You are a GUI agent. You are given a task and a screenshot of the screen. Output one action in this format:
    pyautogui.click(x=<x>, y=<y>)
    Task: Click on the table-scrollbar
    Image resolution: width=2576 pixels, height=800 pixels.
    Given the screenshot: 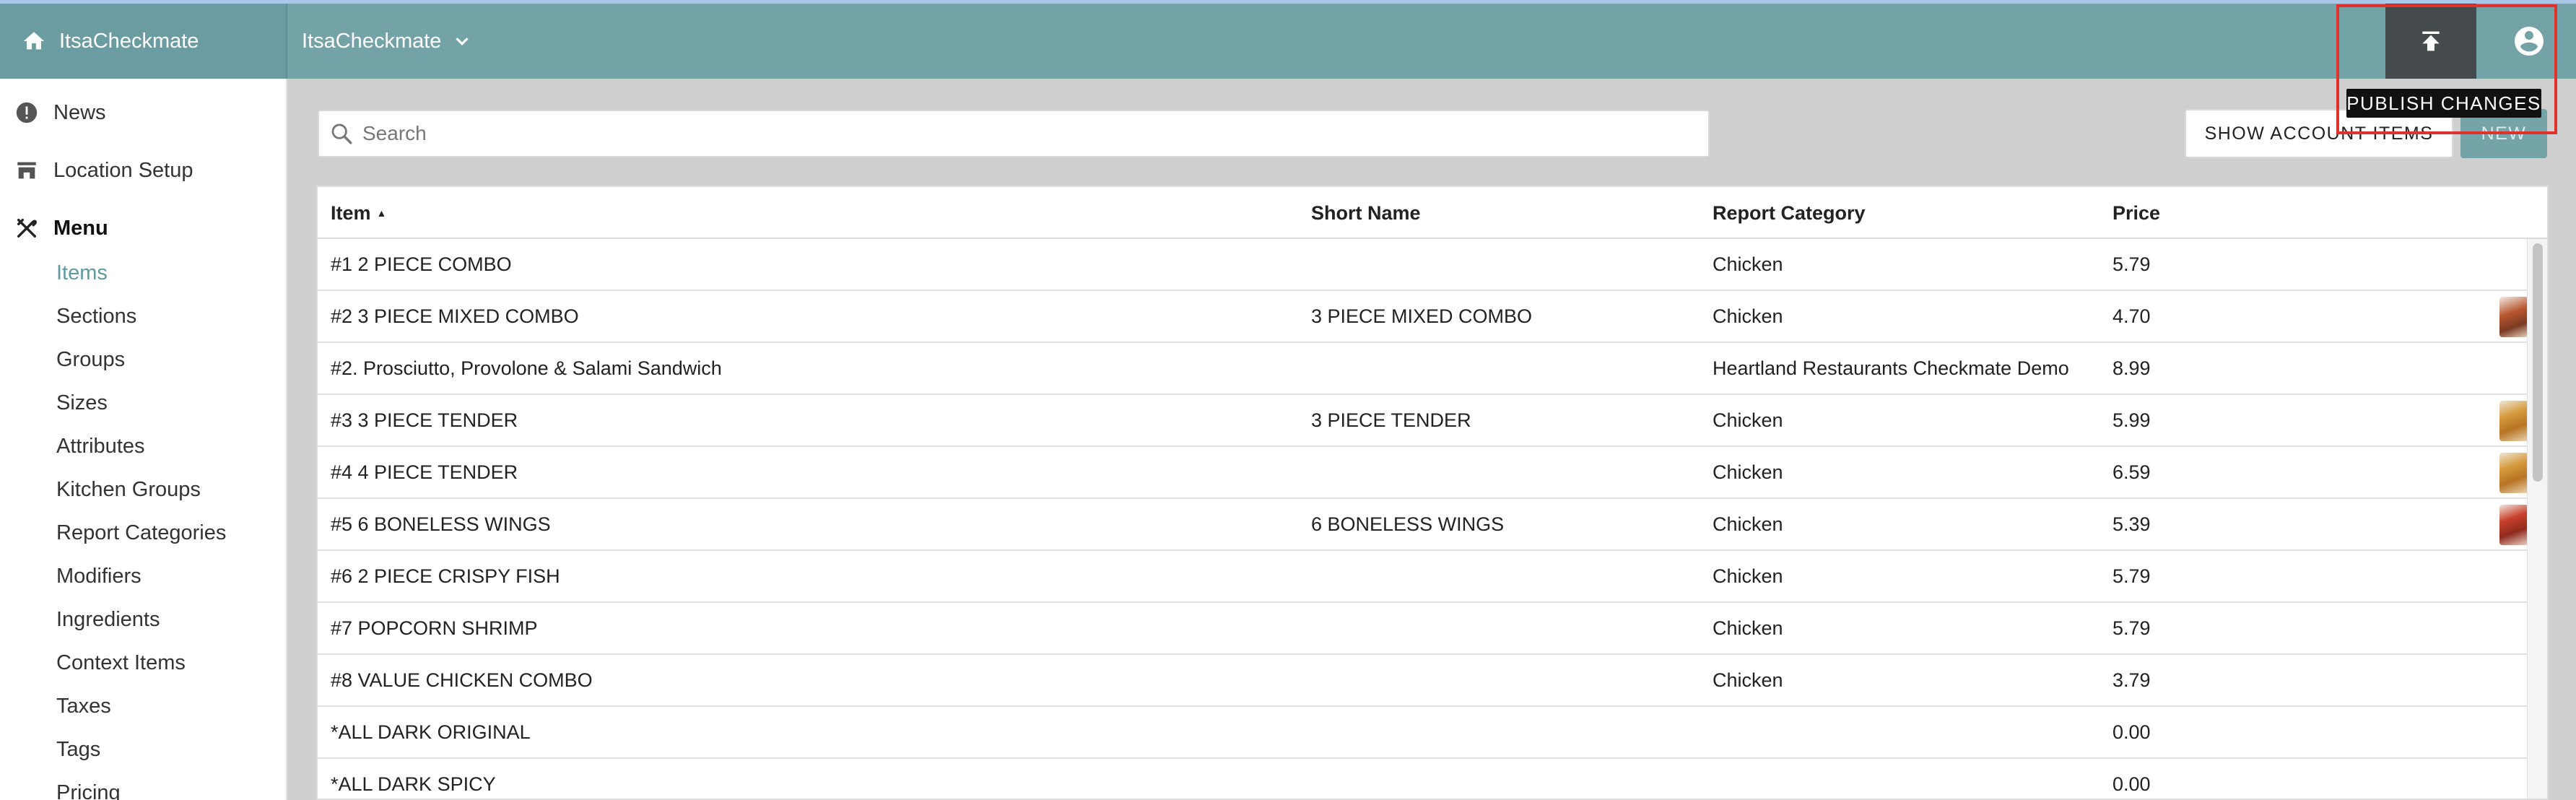 What is the action you would take?
    pyautogui.click(x=2537, y=519)
    